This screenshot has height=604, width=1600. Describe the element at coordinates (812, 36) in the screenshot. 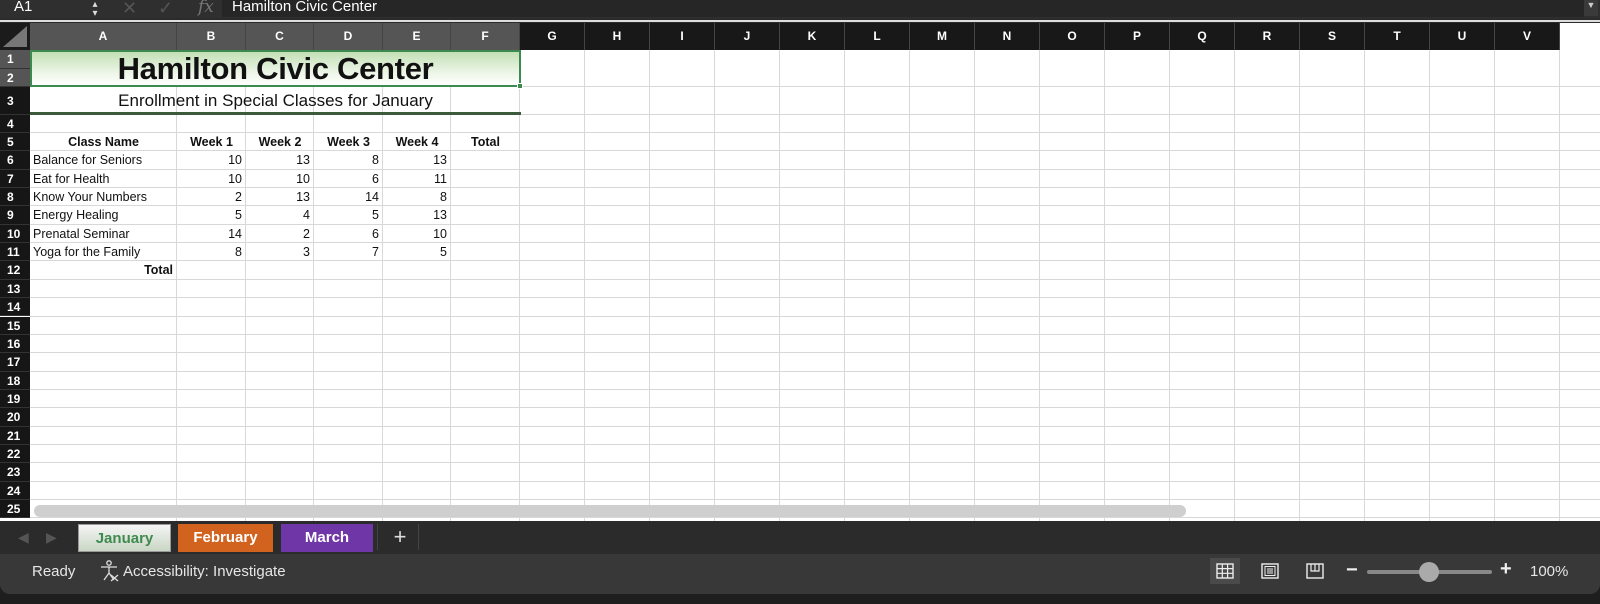

I see `column-header-k: K` at that location.